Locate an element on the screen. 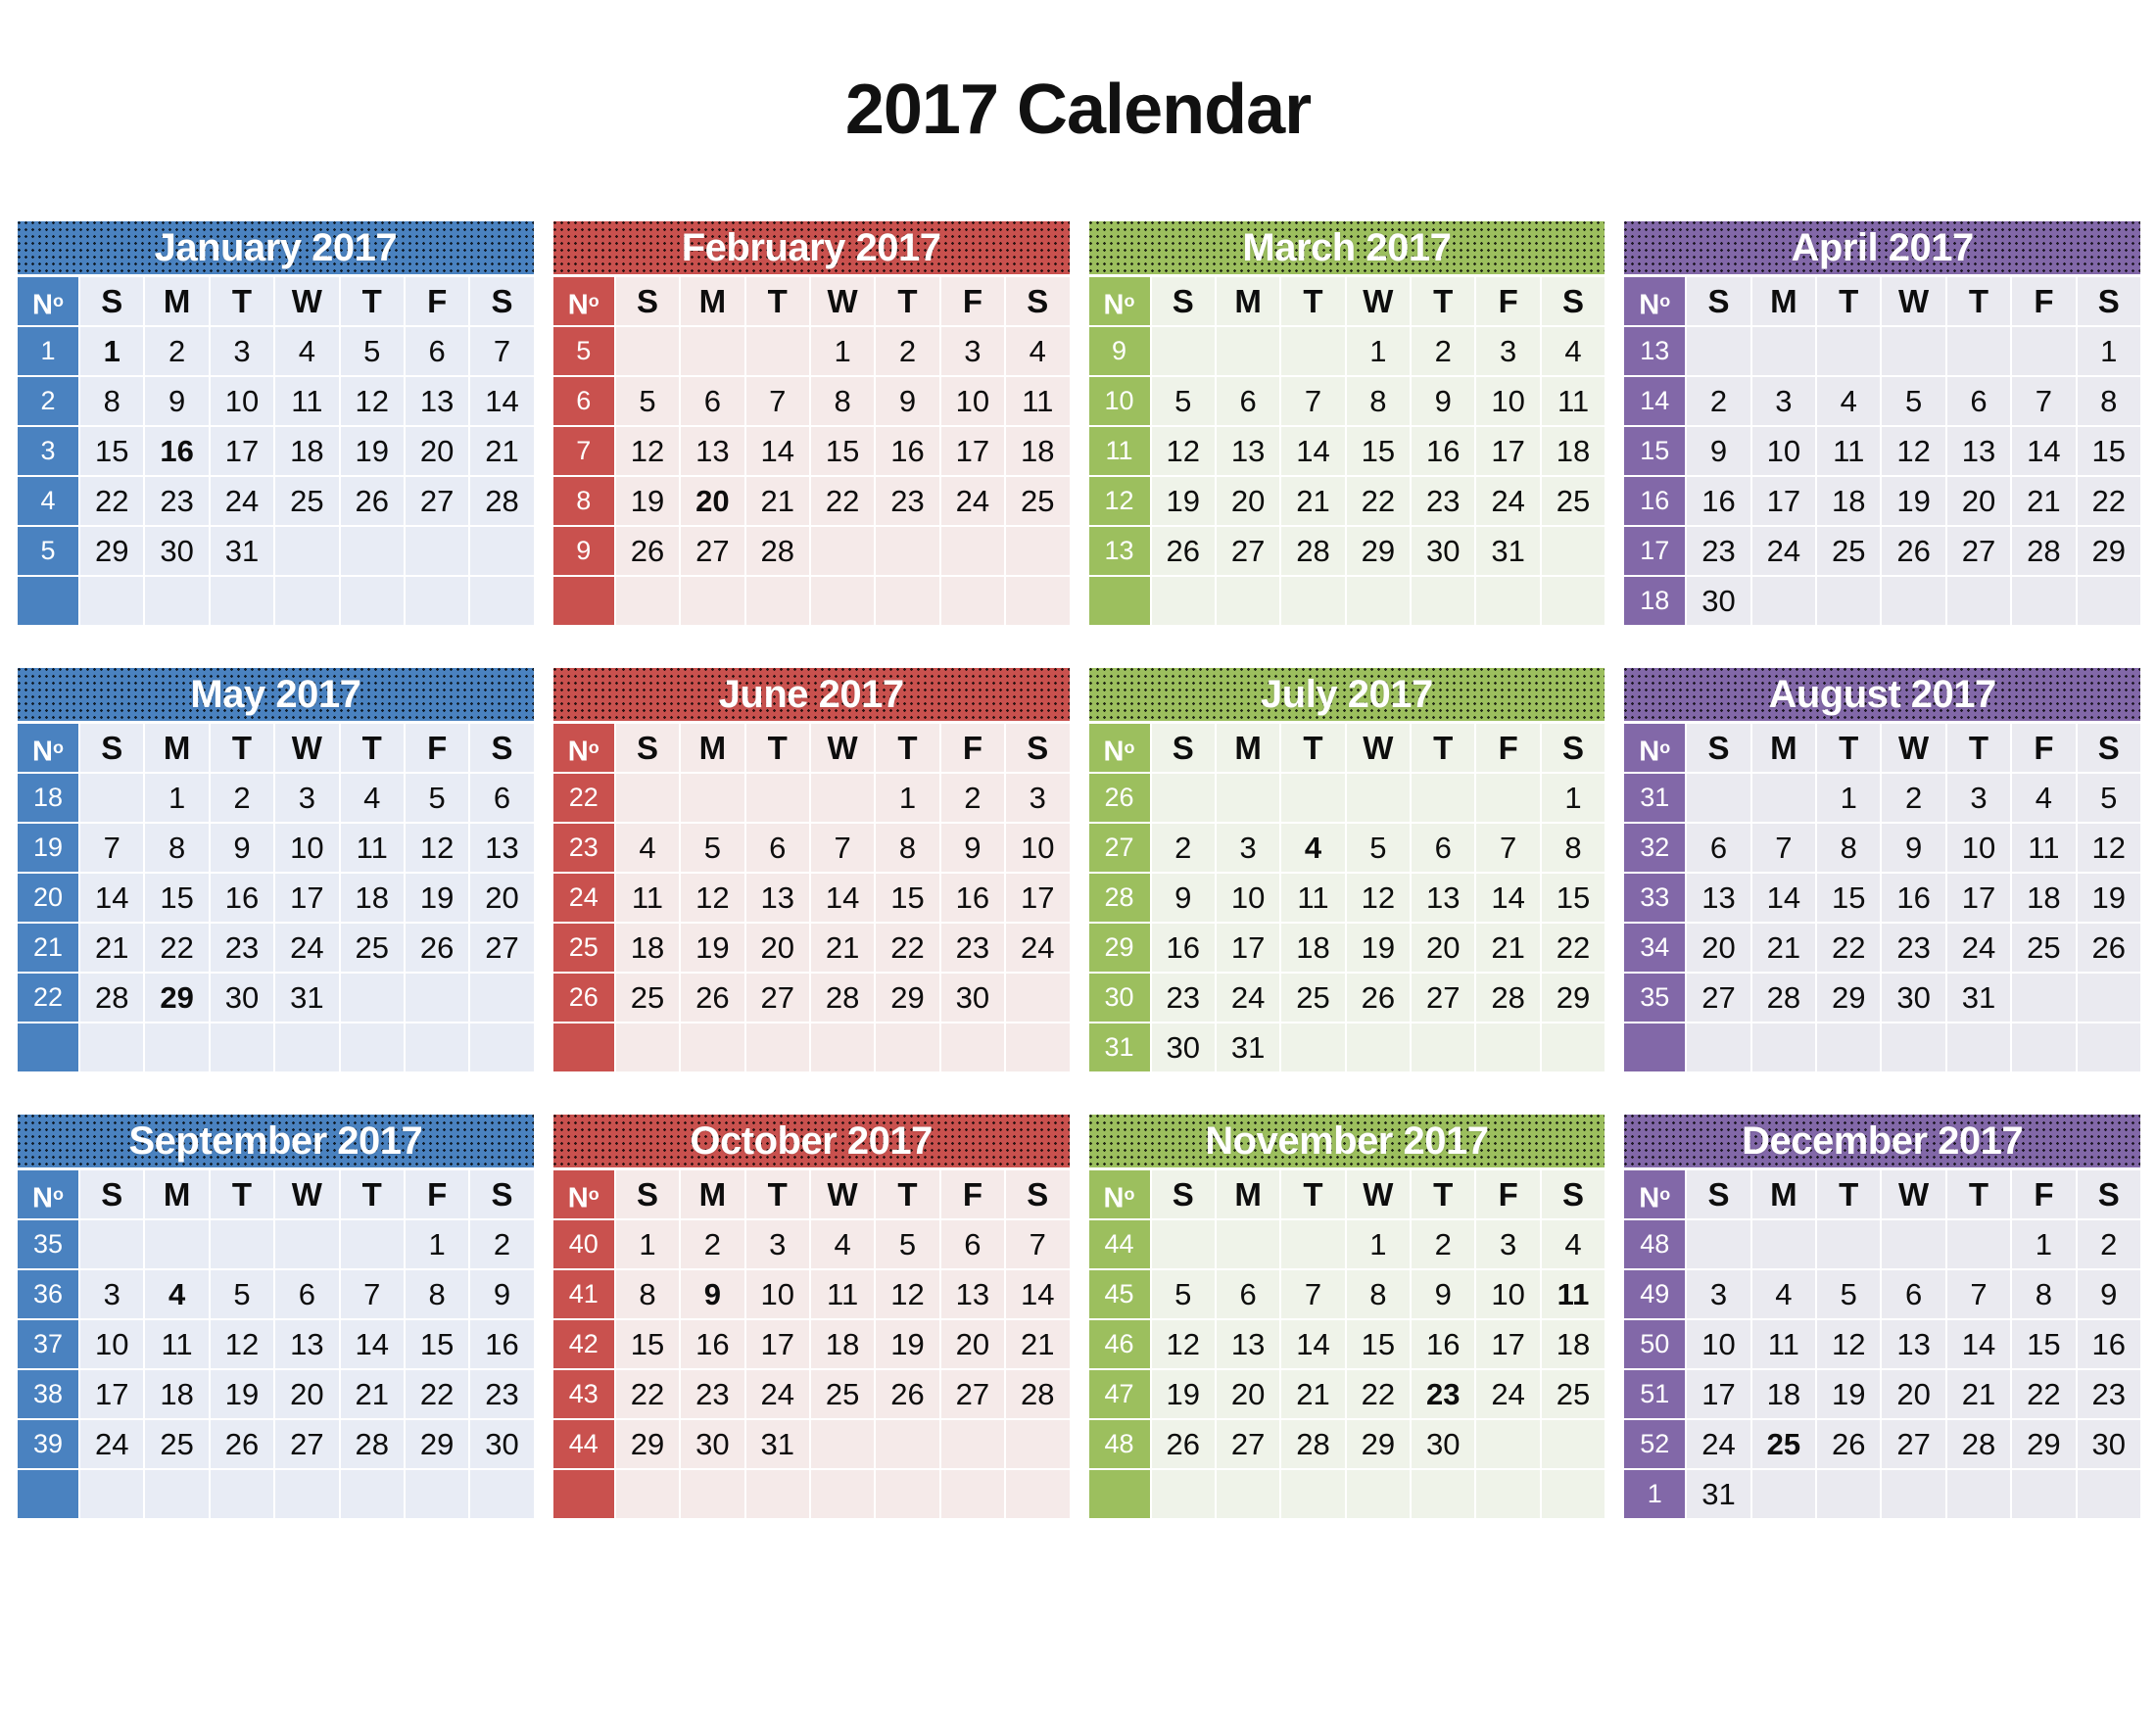  day-cell: 31 is located at coordinates (1508, 551).